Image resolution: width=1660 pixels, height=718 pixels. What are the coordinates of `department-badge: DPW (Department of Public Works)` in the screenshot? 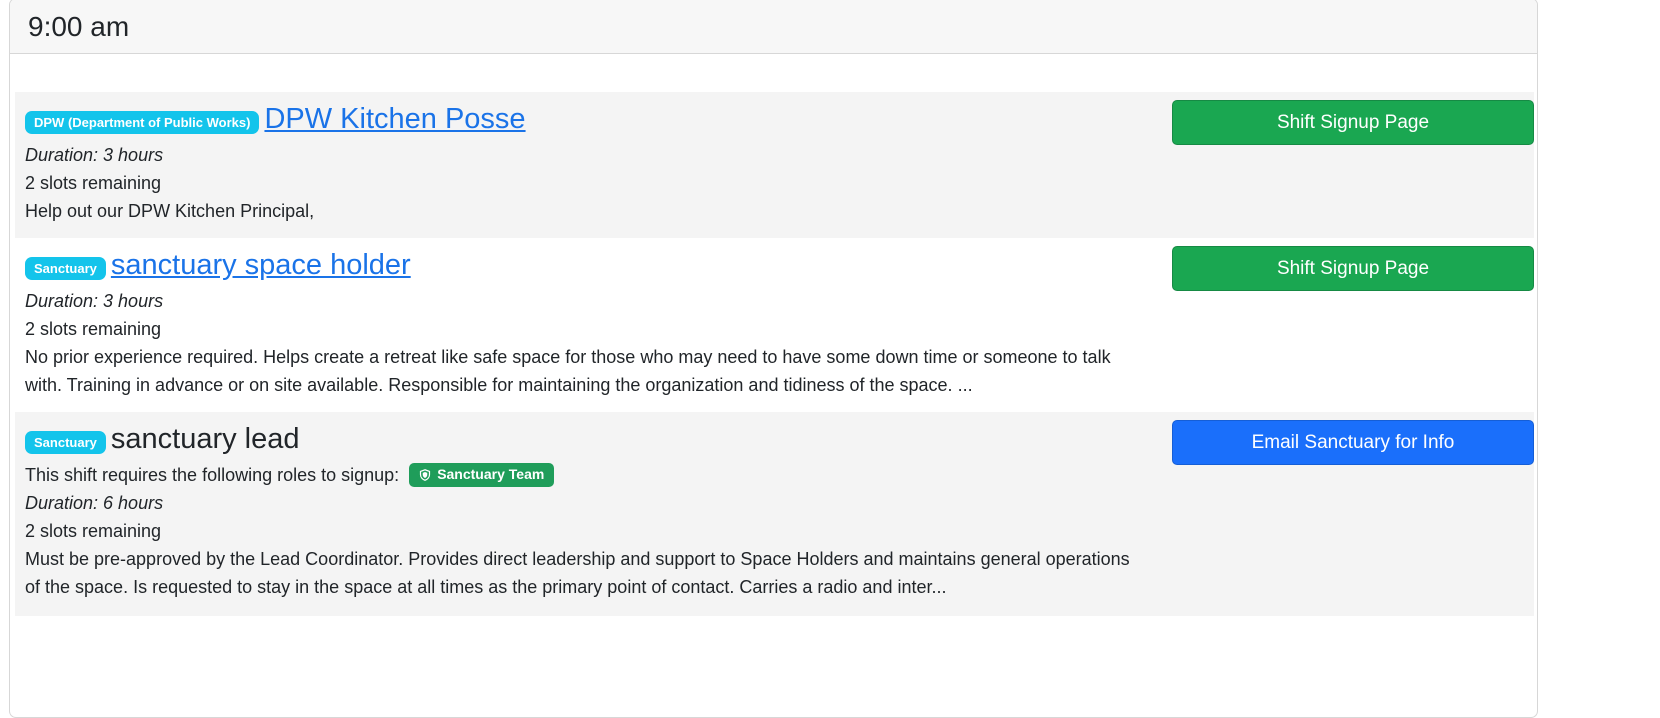 It's located at (142, 123).